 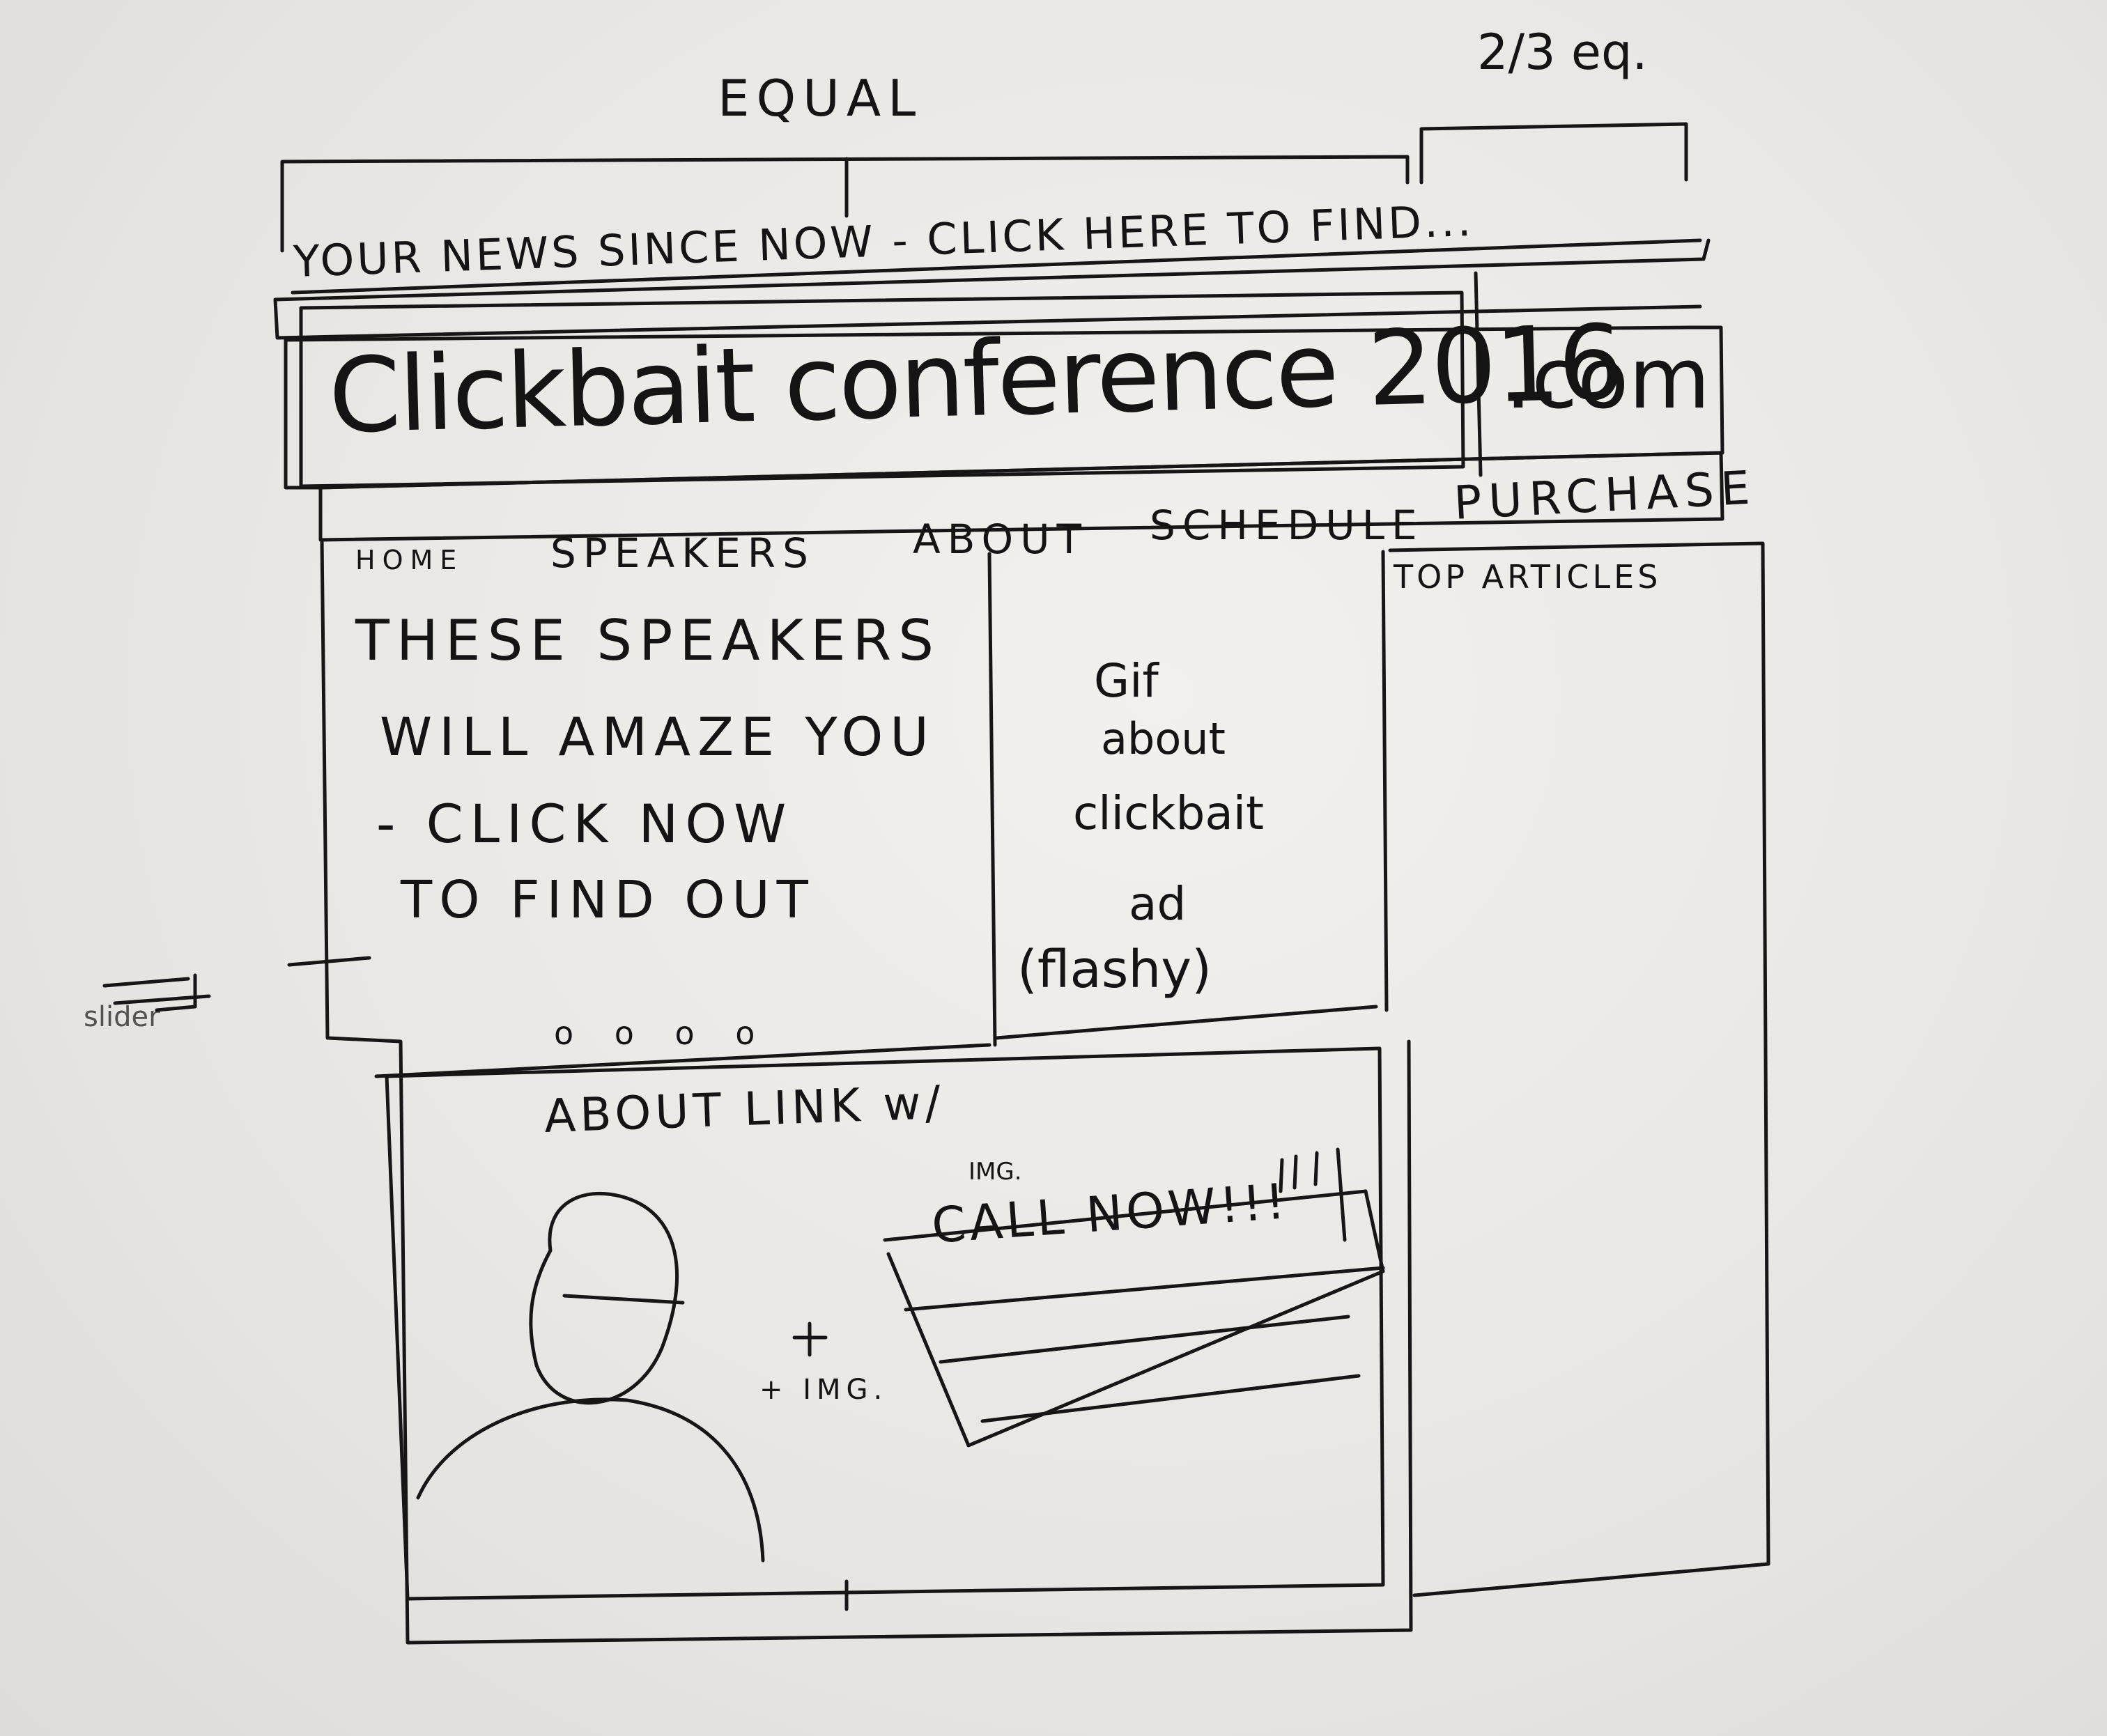 What do you see at coordinates (824, 1390) in the screenshot?
I see `plus-img-label: + IMG.` at bounding box center [824, 1390].